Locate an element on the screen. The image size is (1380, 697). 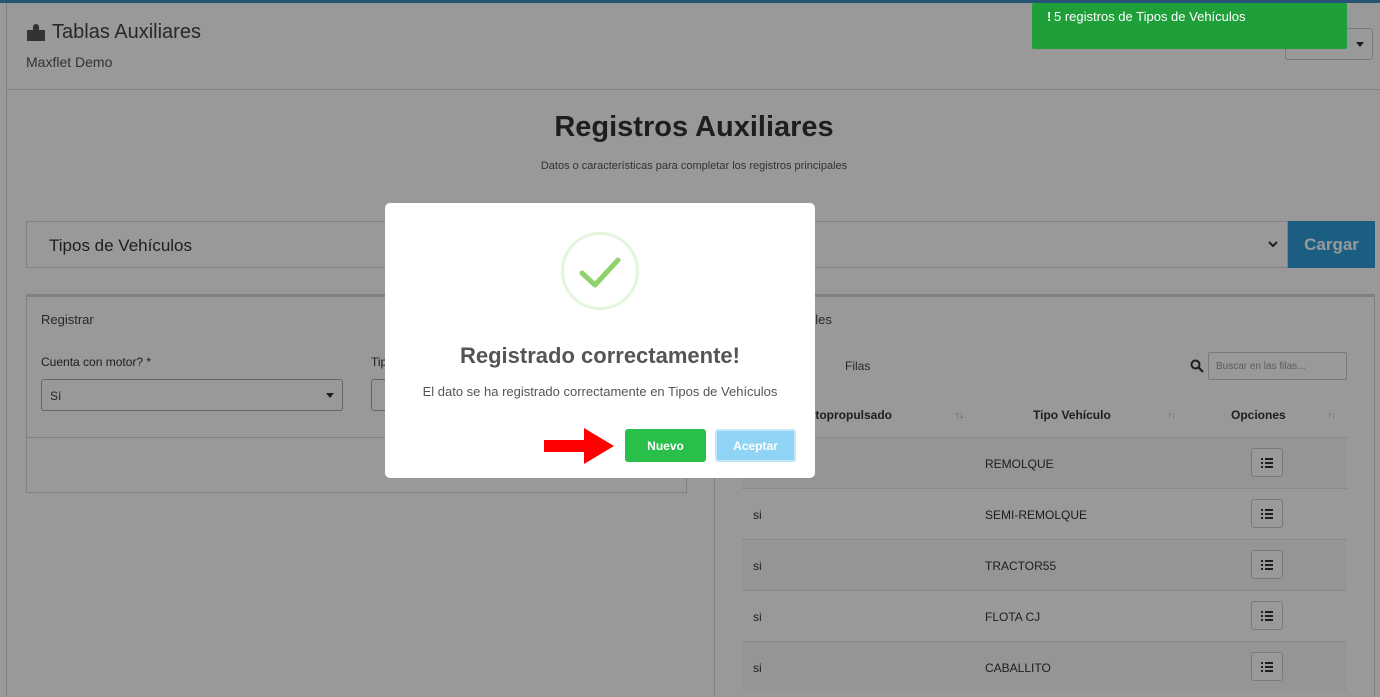
exclamation-icon: ! is located at coordinates (1049, 16).